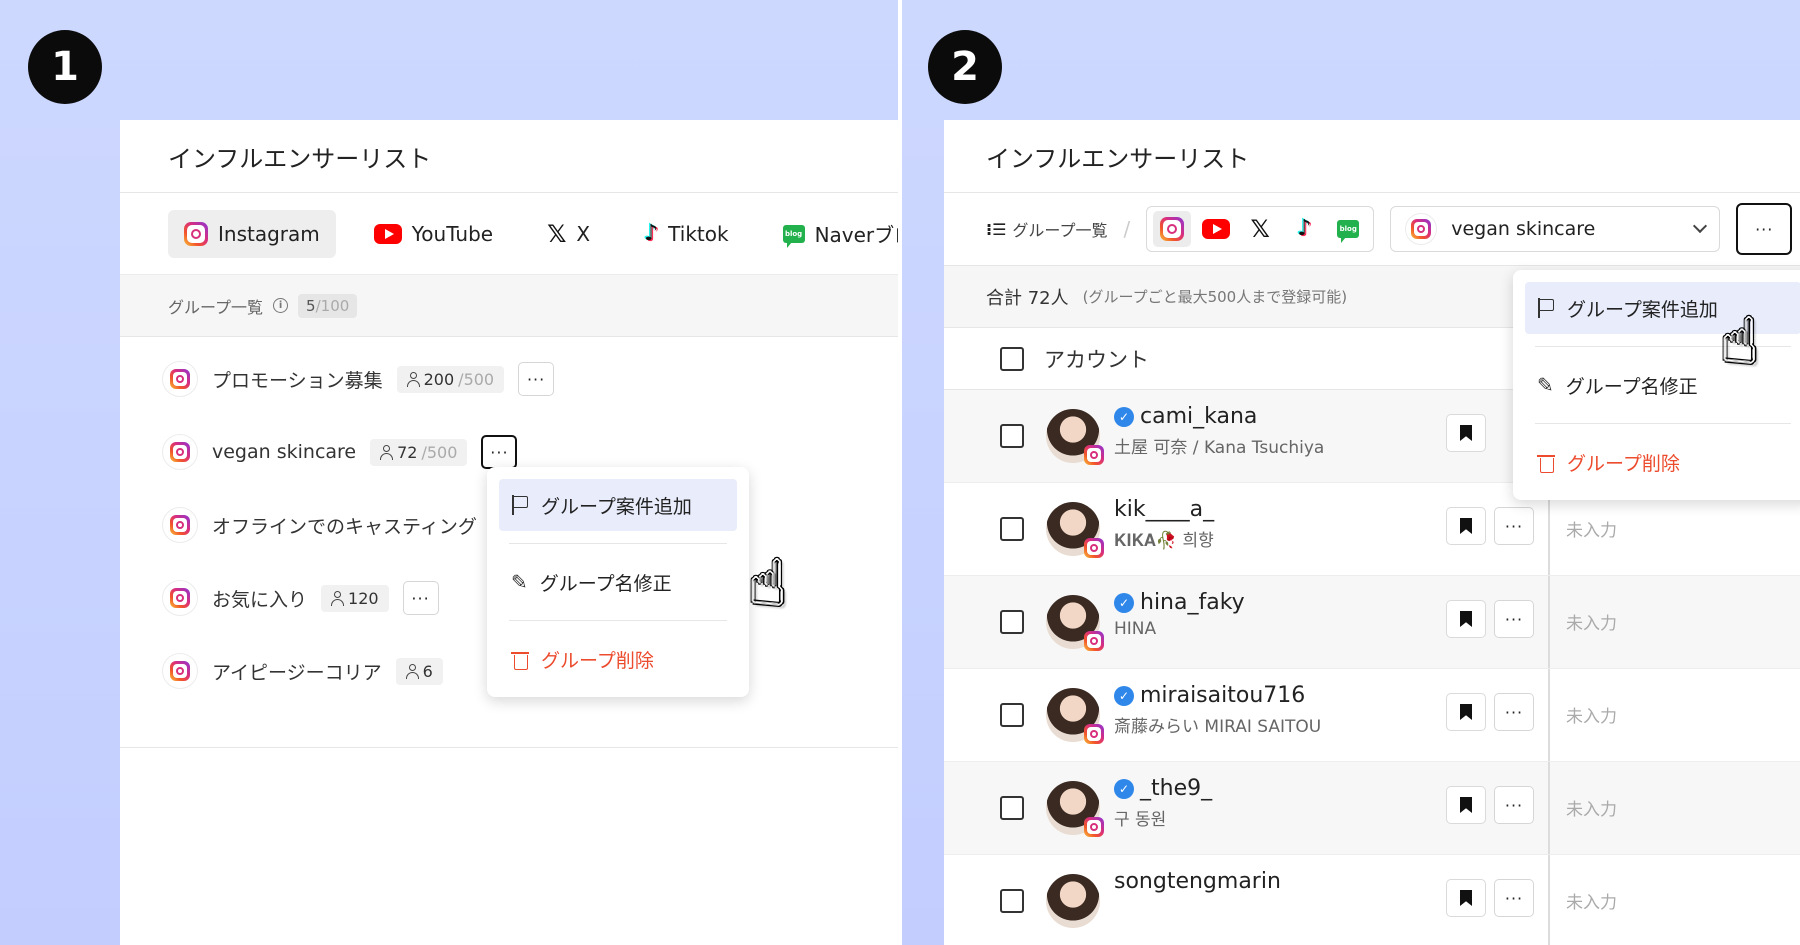 The height and width of the screenshot is (945, 1800). I want to click on verified-icon: ✓, so click(1124, 695).